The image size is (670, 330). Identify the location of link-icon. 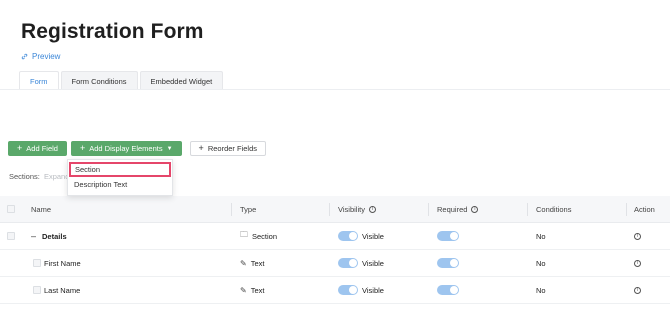
(24, 56).